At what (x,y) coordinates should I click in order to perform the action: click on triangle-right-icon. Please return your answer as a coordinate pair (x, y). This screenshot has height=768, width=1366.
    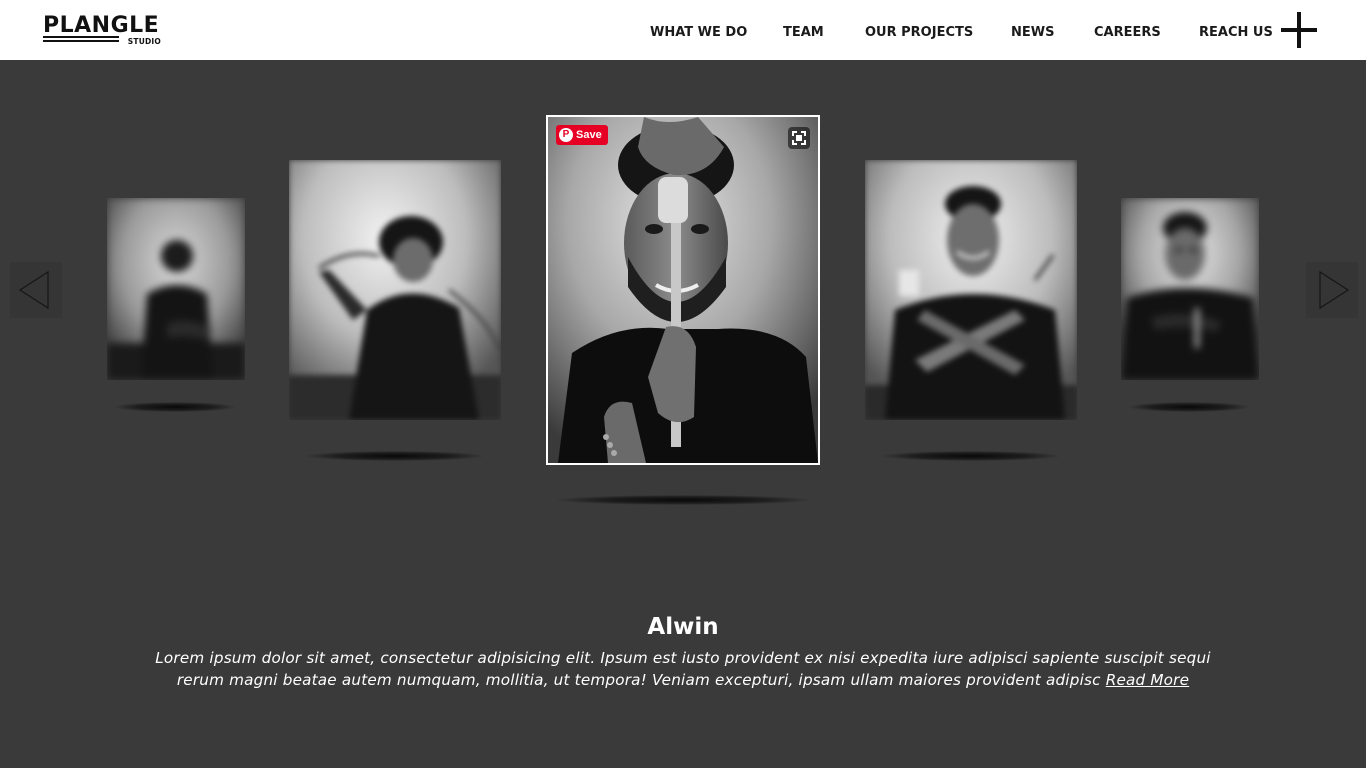
    Looking at the image, I should click on (1332, 290).